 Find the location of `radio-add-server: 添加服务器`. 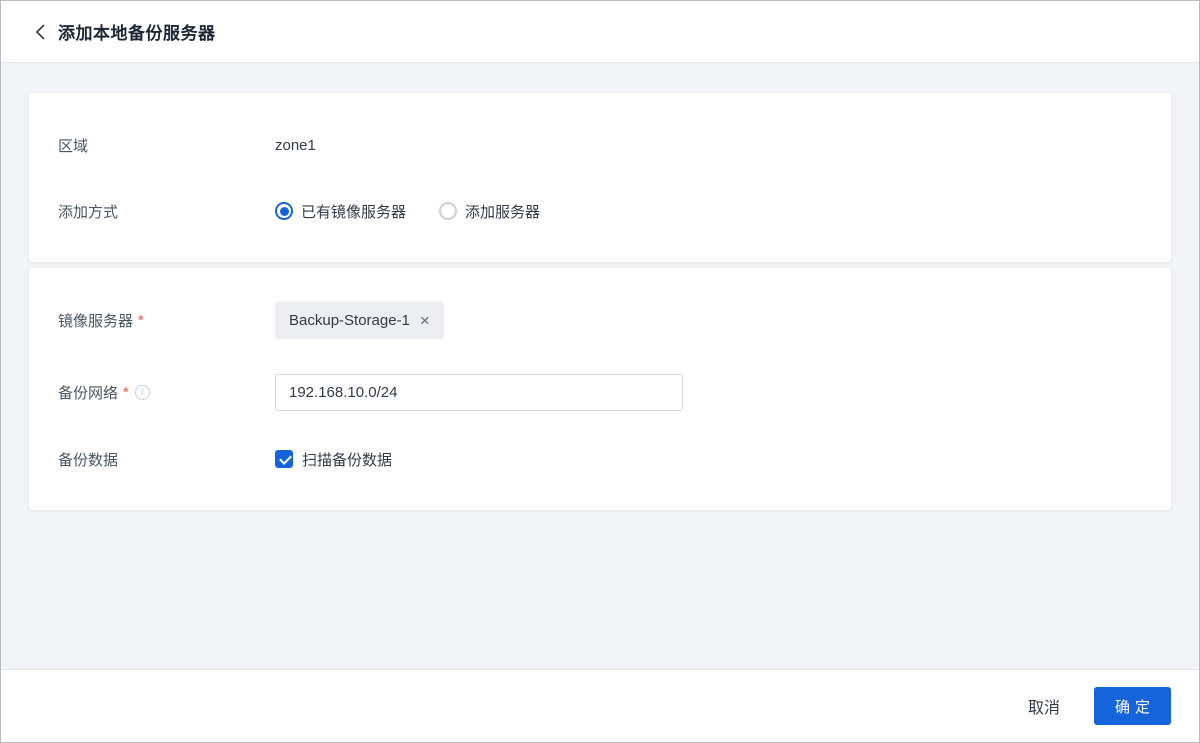

radio-add-server: 添加服务器 is located at coordinates (489, 211).